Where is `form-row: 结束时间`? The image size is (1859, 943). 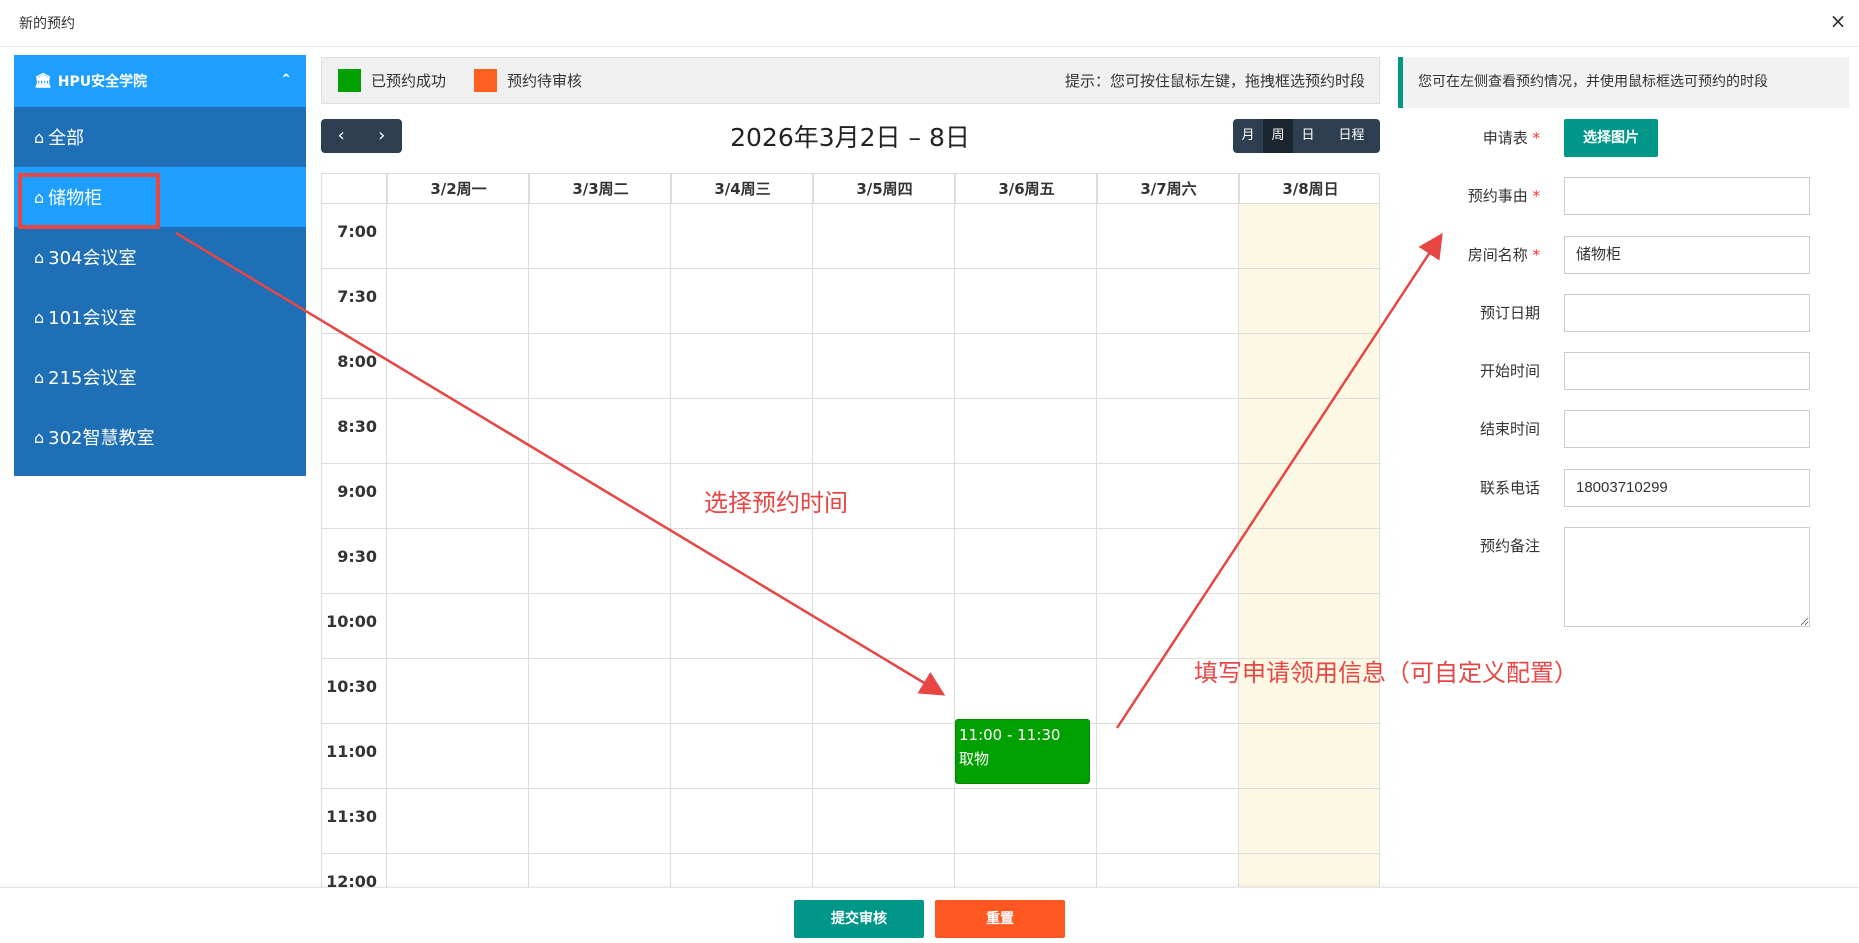 form-row: 结束时间 is located at coordinates (1625, 429).